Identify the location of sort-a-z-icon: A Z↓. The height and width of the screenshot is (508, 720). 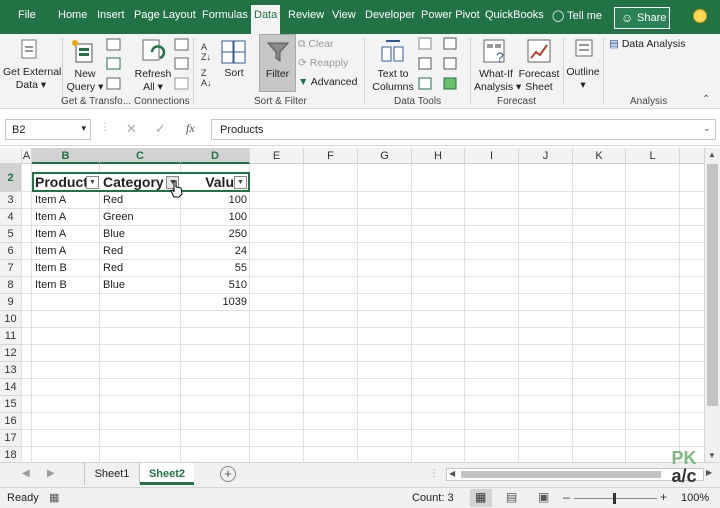
(206, 52).